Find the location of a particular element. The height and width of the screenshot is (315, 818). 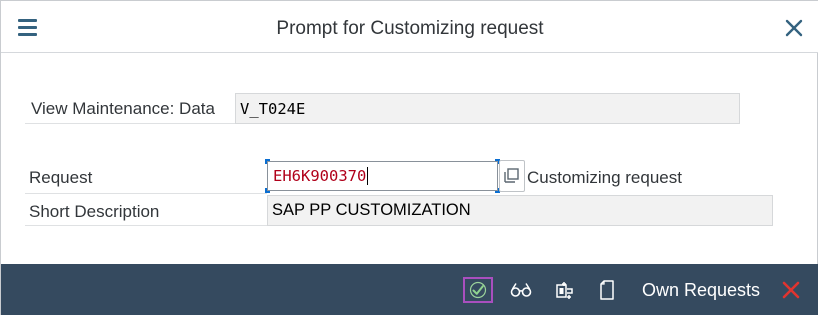

check-icon is located at coordinates (478, 290).